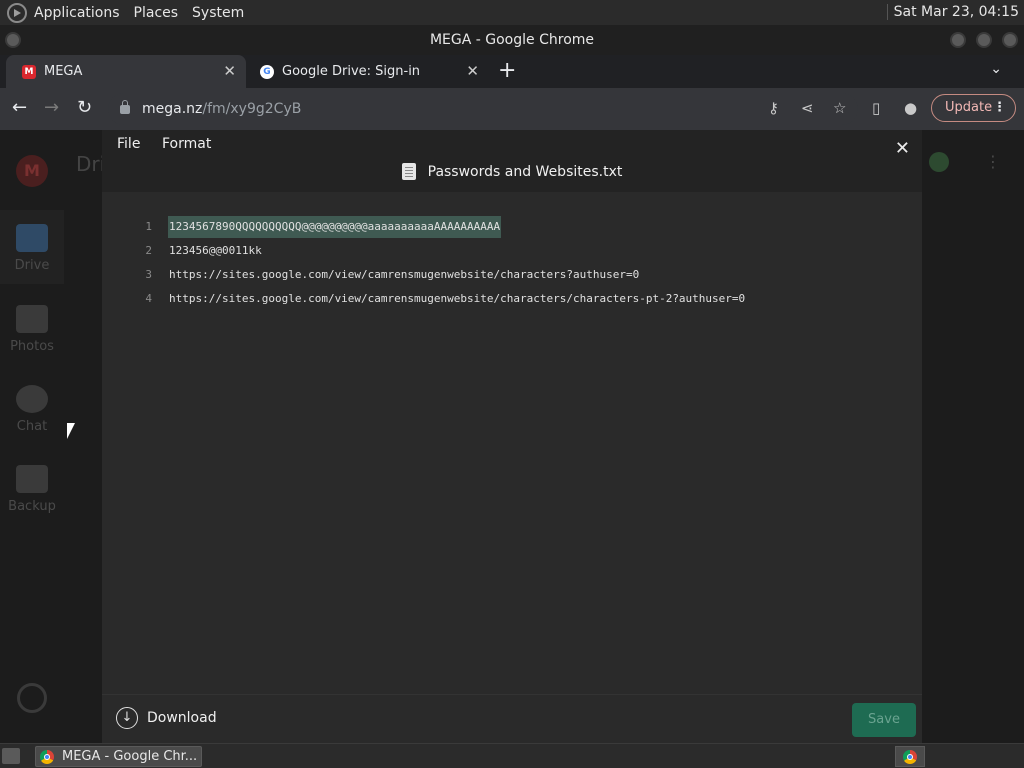  What do you see at coordinates (807, 108) in the screenshot?
I see `share-icon: ⋖` at bounding box center [807, 108].